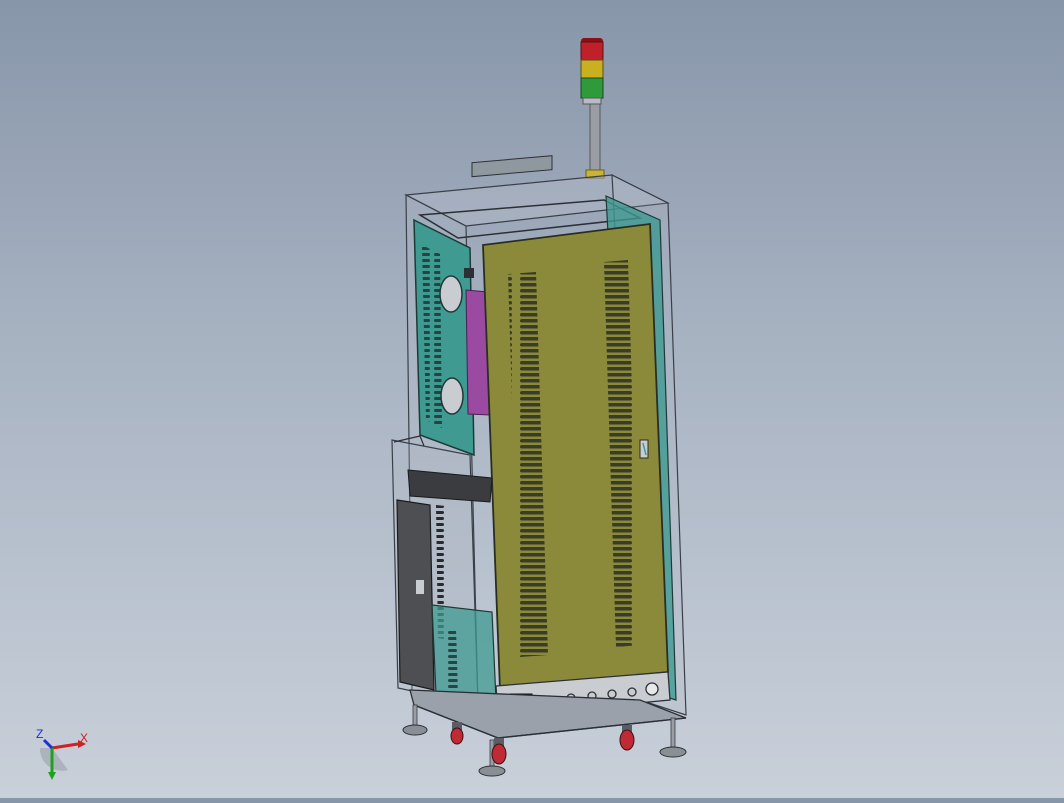  What do you see at coordinates (53, 759) in the screenshot?
I see `triad-plane` at bounding box center [53, 759].